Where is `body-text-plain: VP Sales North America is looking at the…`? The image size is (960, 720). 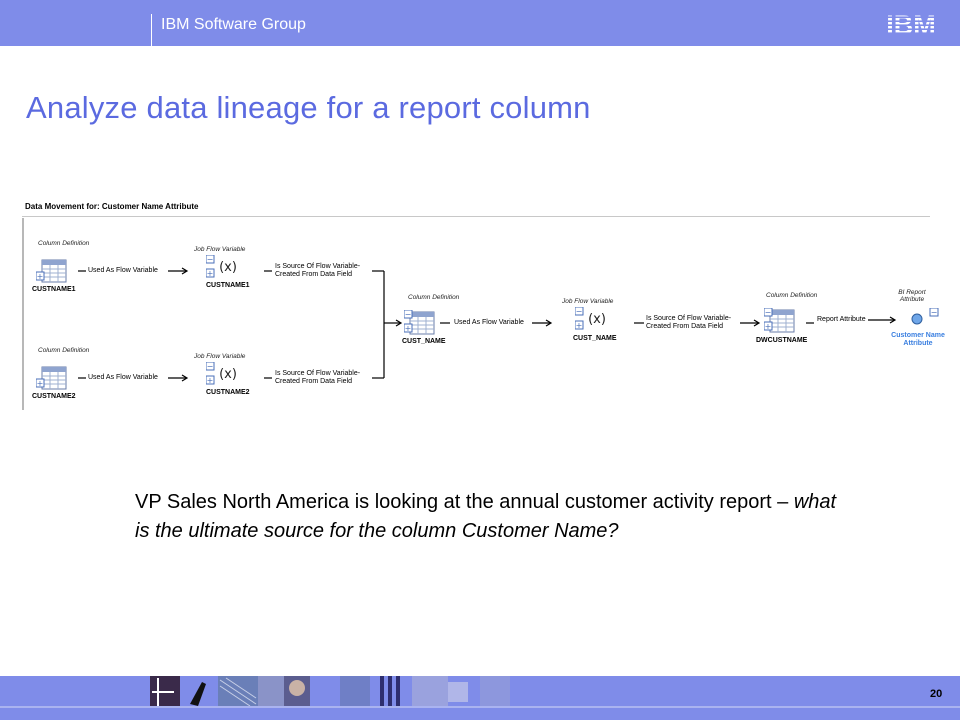 body-text-plain: VP Sales North America is looking at the… is located at coordinates (464, 502).